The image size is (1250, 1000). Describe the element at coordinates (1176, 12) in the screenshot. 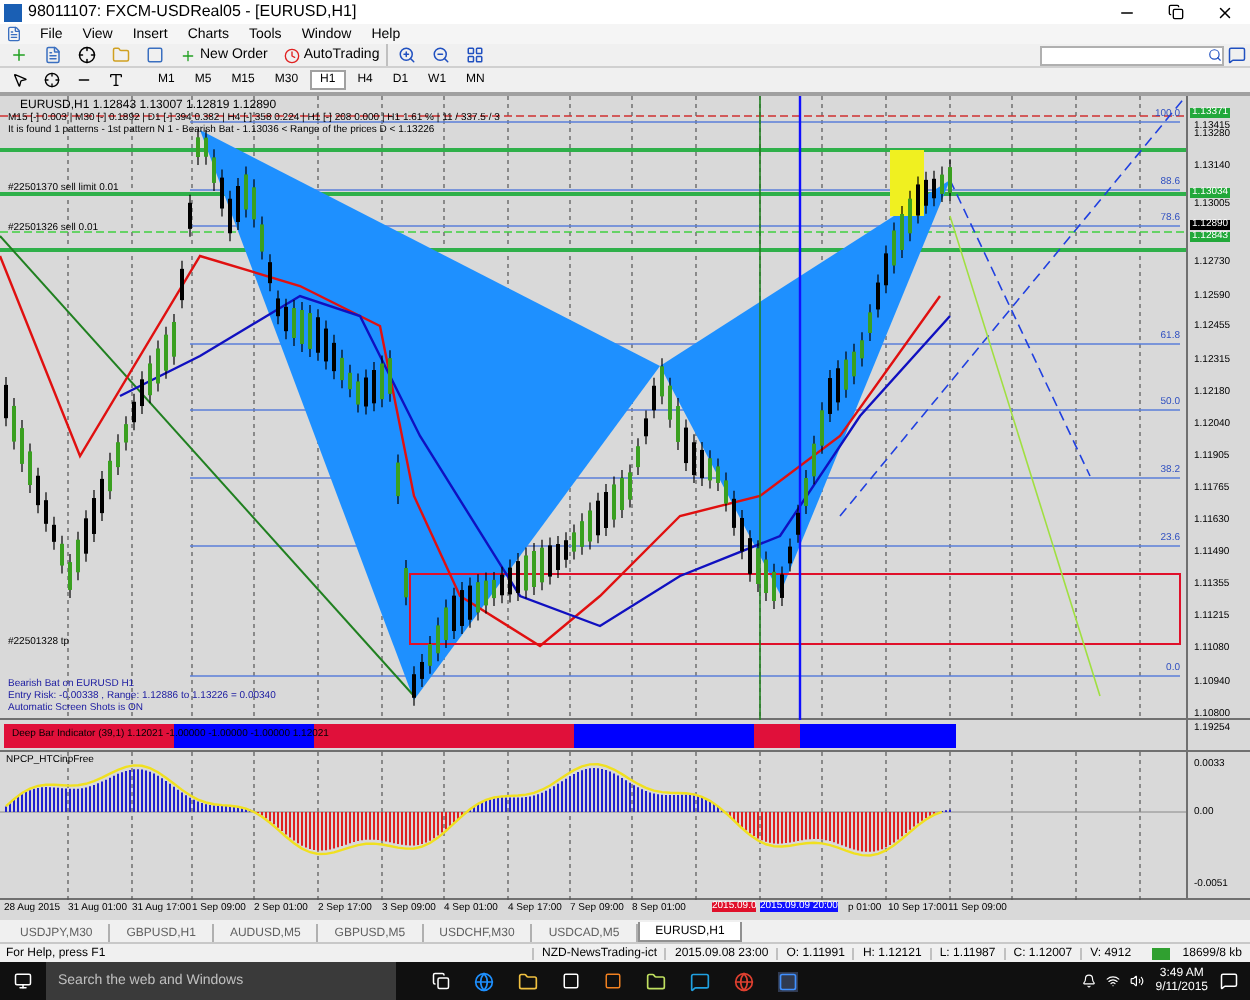

I see `restore-icon` at that location.